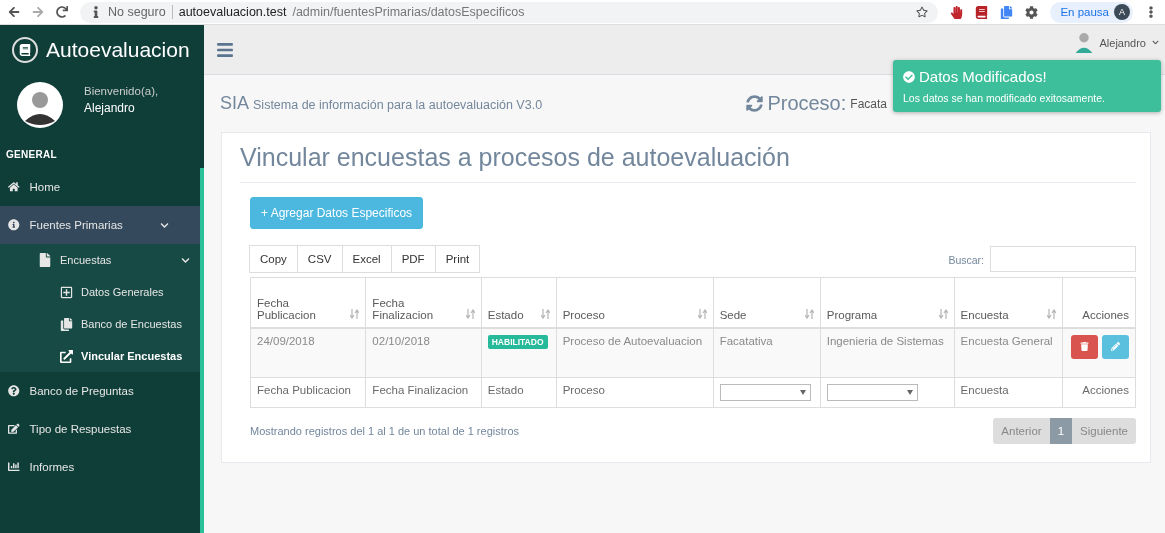 This screenshot has height=533, width=1165. Describe the element at coordinates (983, 76) in the screenshot. I see `notification-title: Datos Modificados!` at that location.